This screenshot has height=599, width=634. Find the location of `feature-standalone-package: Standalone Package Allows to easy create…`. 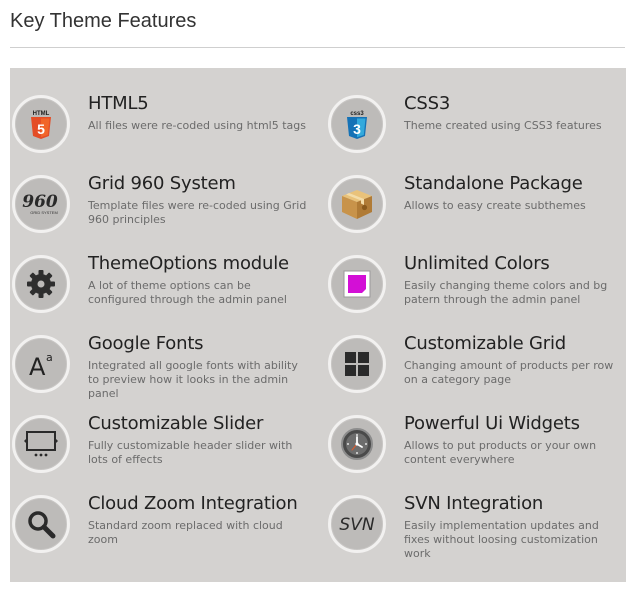

feature-standalone-package: Standalone Package Allows to easy create… is located at coordinates (480, 214).